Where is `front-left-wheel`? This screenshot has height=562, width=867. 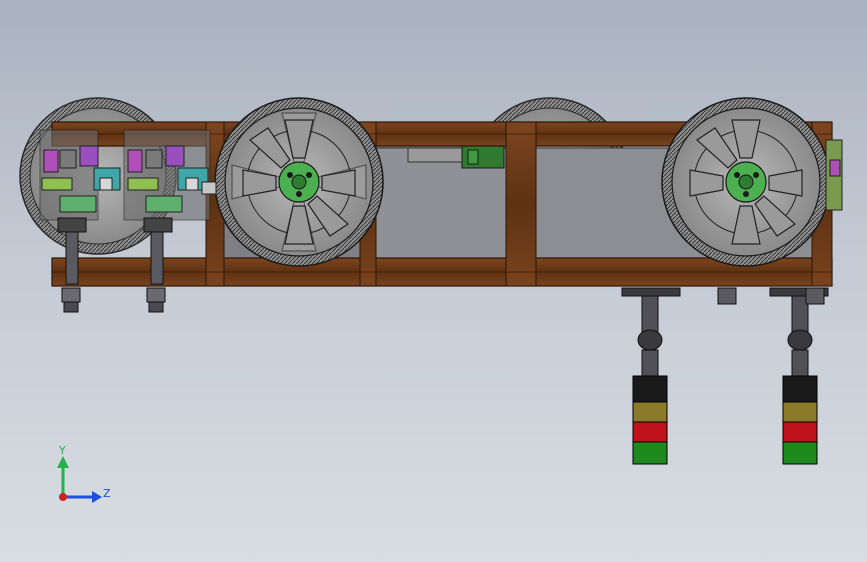 front-left-wheel is located at coordinates (299, 182).